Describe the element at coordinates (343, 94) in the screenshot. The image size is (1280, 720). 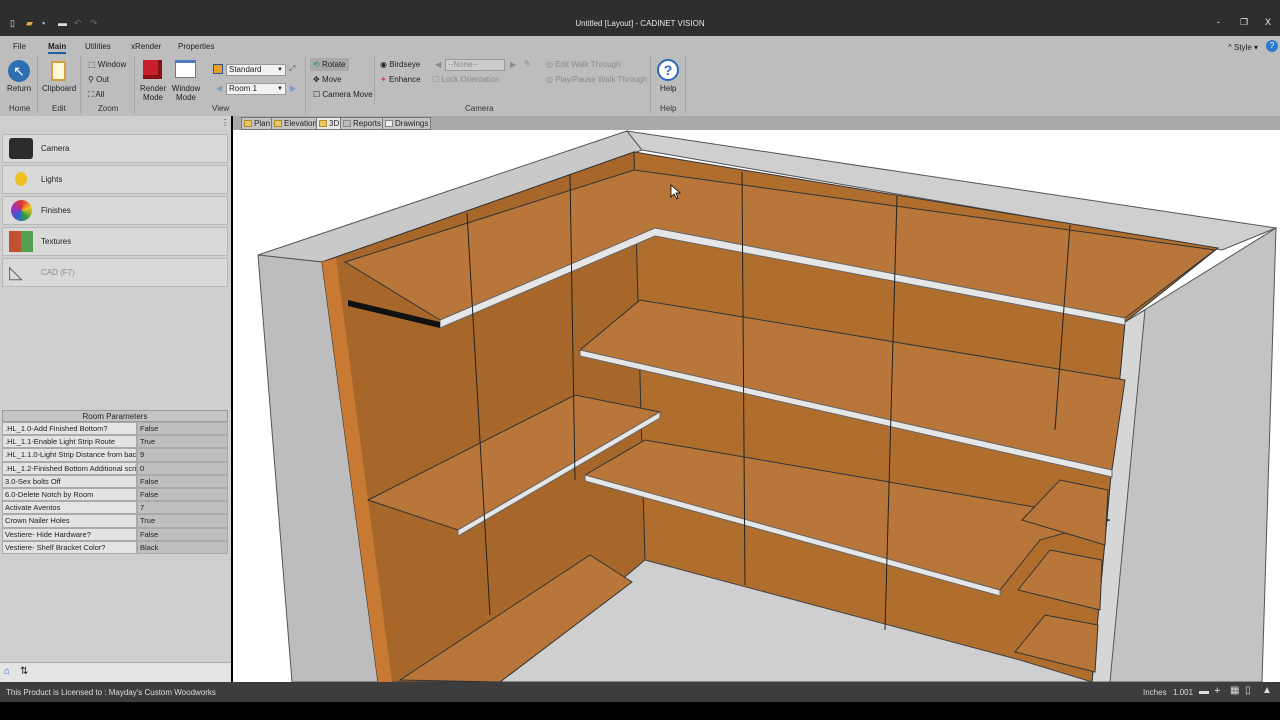
I see `camera-move-checkbox: ☐ Camera Move` at that location.